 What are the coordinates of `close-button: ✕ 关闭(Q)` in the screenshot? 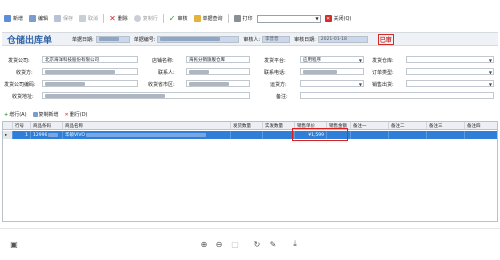 It's located at (338, 19).